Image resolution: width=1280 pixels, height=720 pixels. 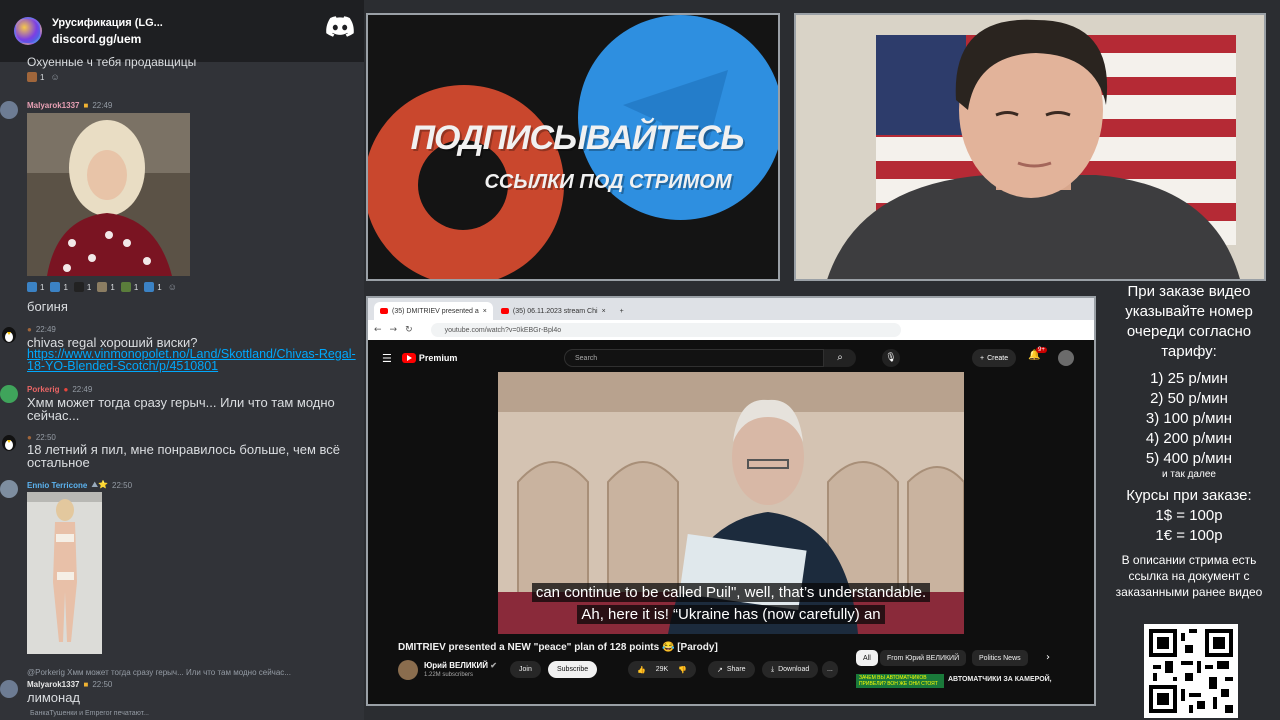 I want to click on search-button: ⌕, so click(x=840, y=358).